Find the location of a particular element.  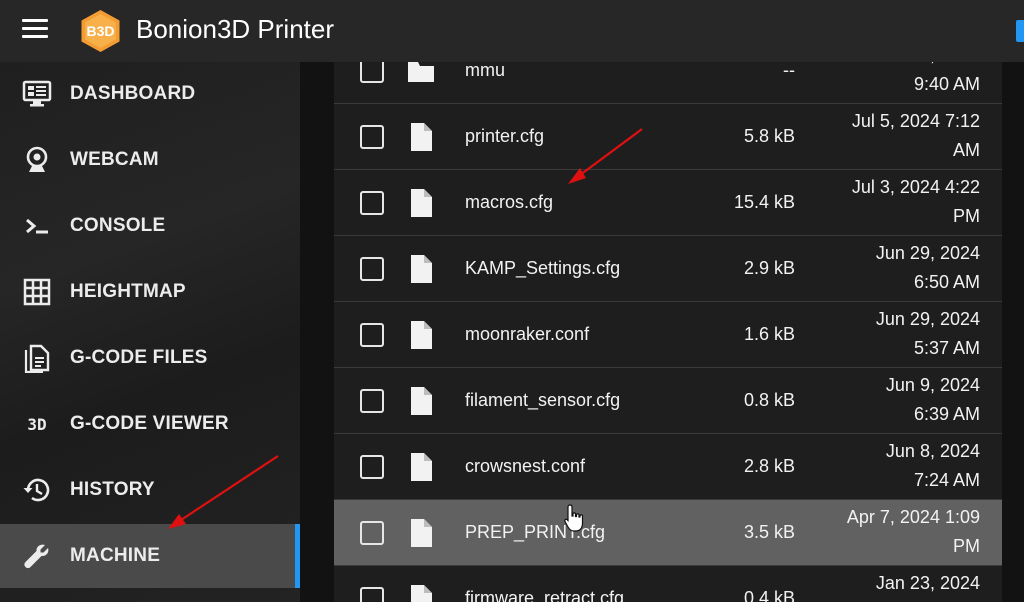

hamburger-menu-icon is located at coordinates (36, 31).